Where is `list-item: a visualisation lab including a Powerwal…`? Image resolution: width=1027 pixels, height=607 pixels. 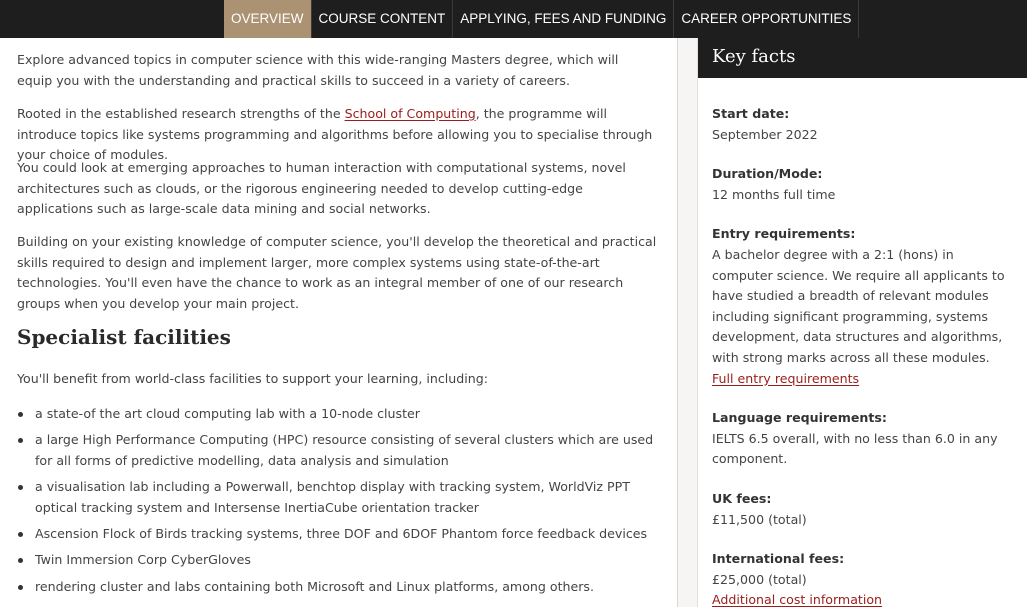 list-item: a visualisation lab including a Powerwal… is located at coordinates (337, 498).